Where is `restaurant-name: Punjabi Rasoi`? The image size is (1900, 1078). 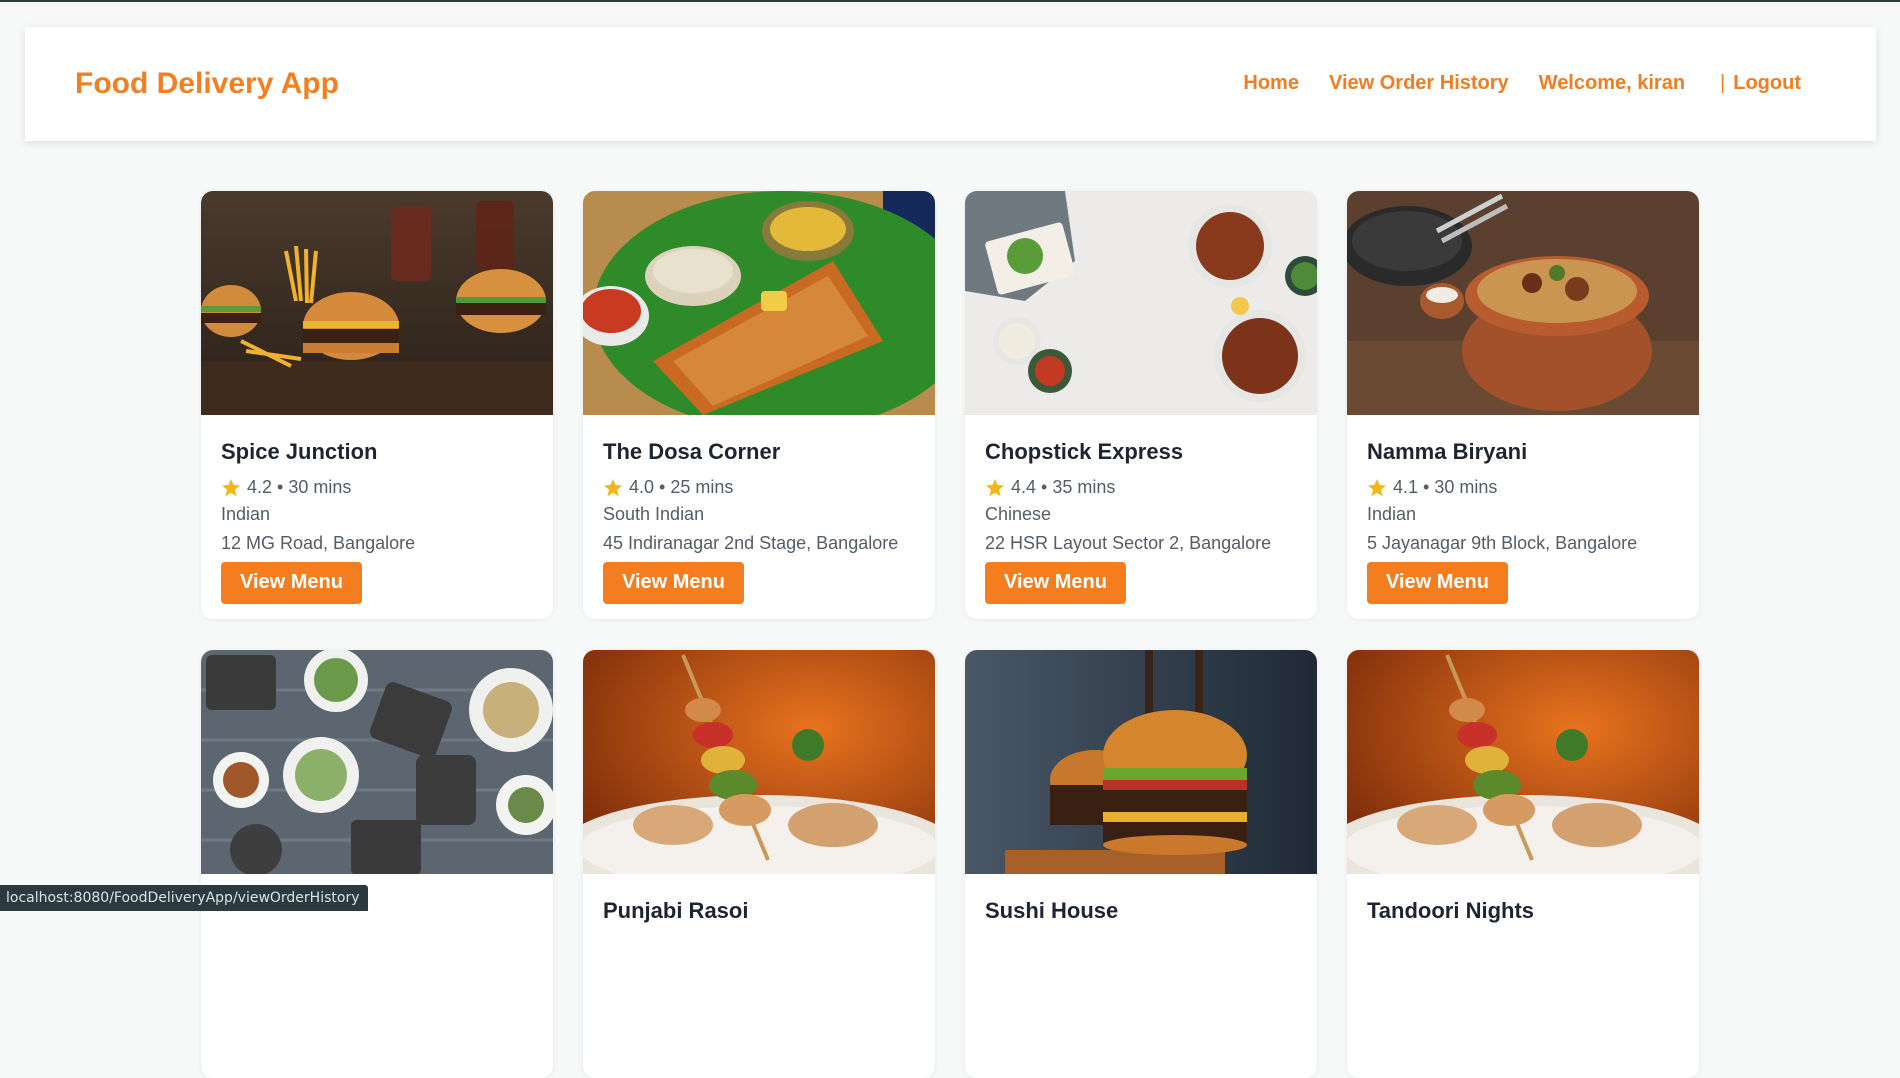
restaurant-name: Punjabi Rasoi is located at coordinates (759, 911).